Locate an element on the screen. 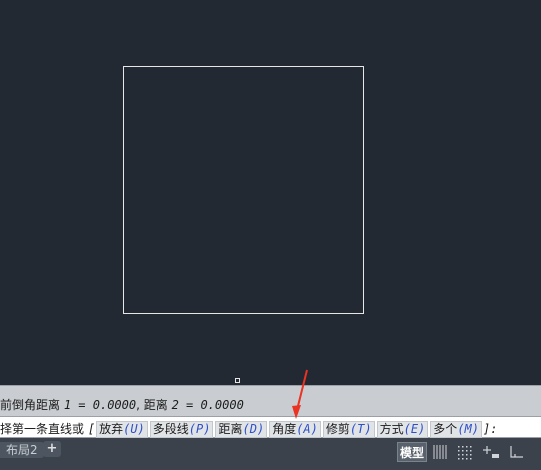 This screenshot has height=470, width=541. grid-icon is located at coordinates (441, 452).